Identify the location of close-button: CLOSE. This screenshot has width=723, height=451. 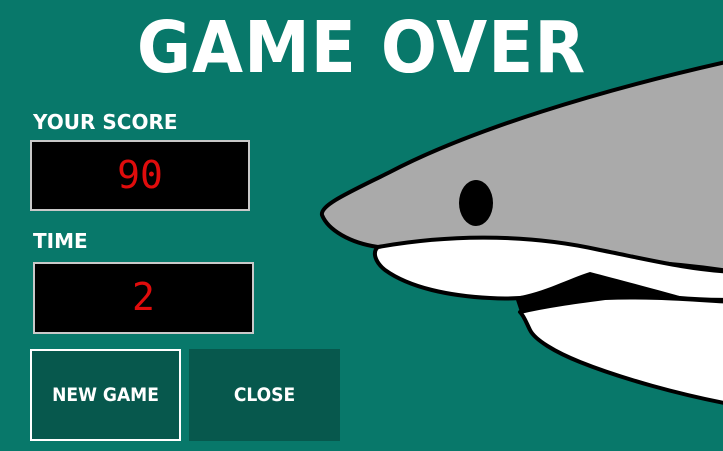
(264, 395).